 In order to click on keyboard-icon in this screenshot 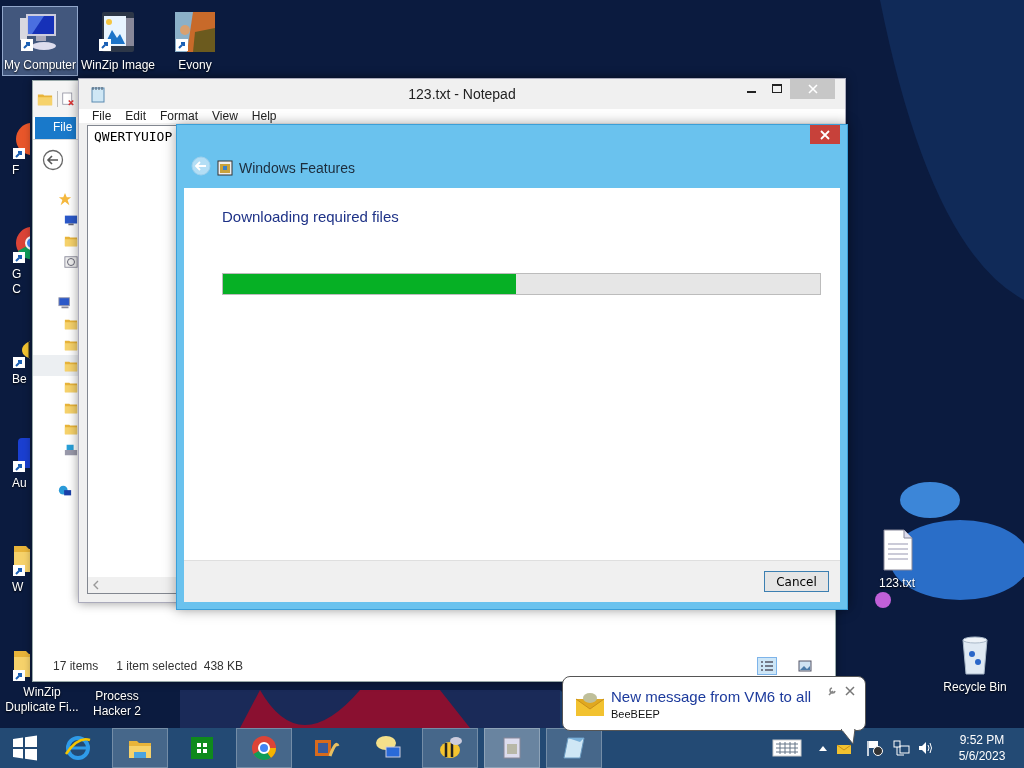, I will do `click(787, 748)`.